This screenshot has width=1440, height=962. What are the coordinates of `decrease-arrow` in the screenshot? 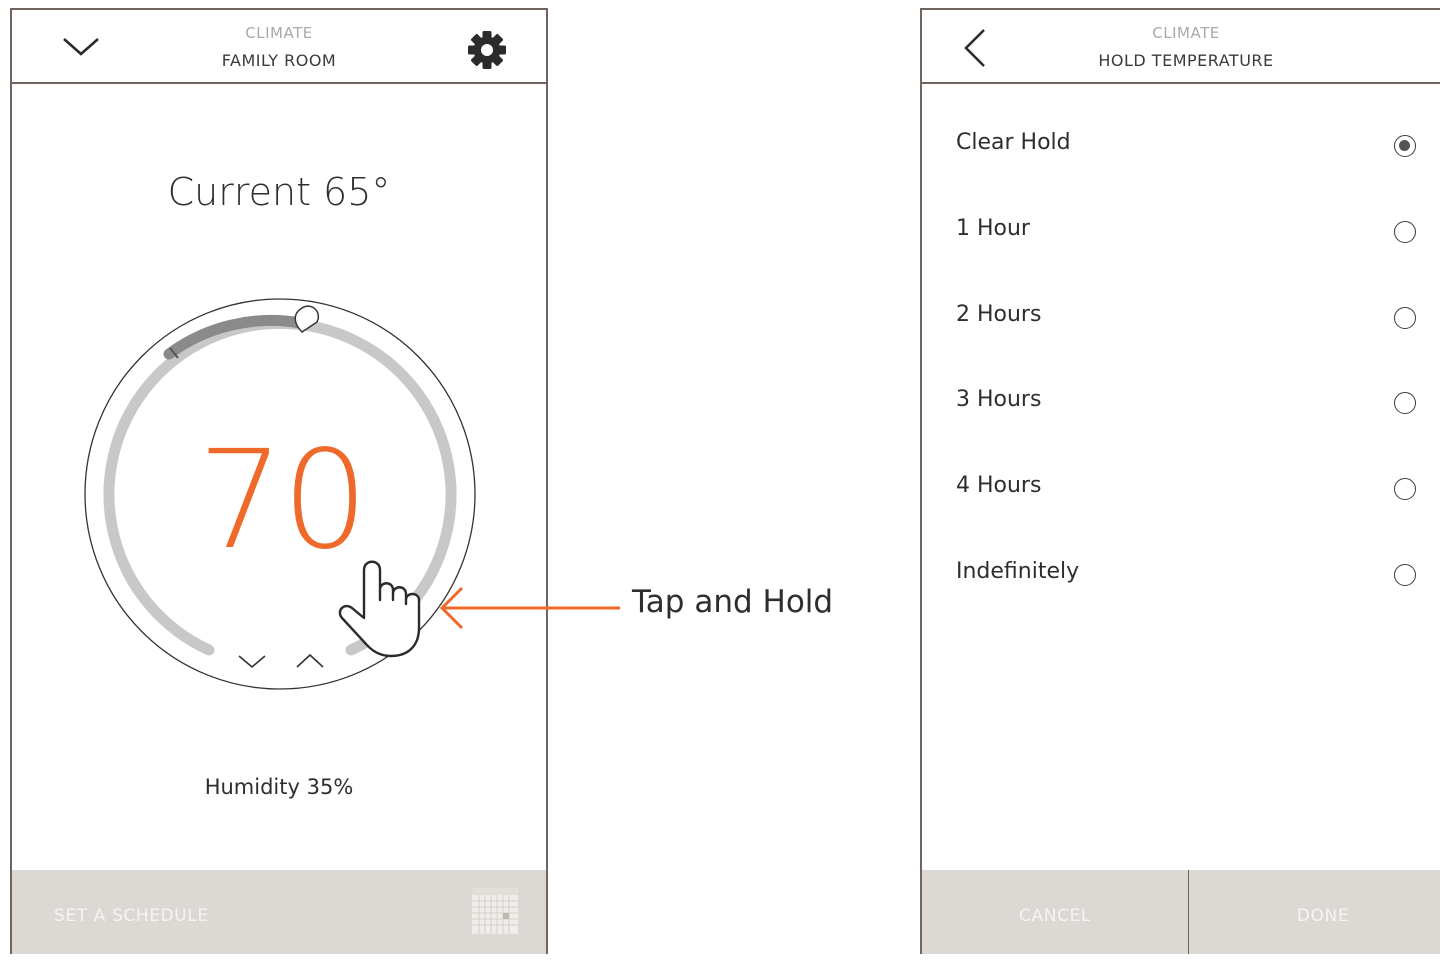 It's located at (252, 662).